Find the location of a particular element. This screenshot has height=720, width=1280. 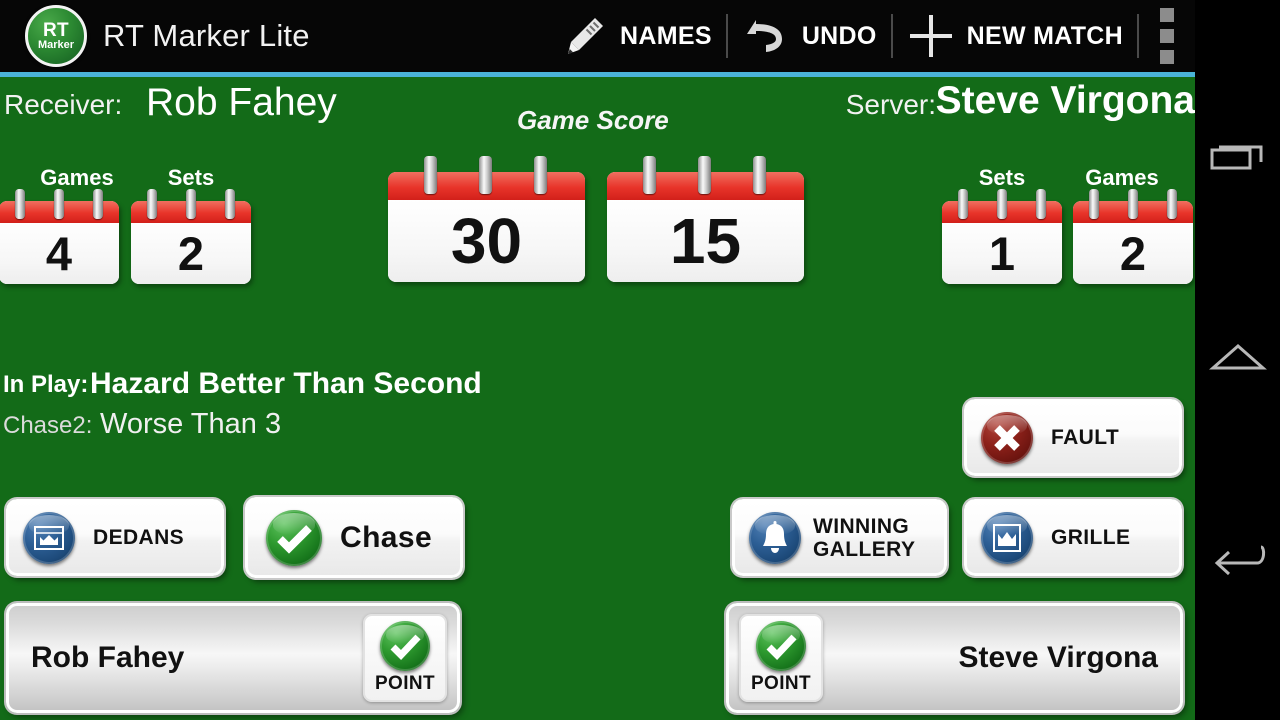

pencil-icon is located at coordinates (585, 36).